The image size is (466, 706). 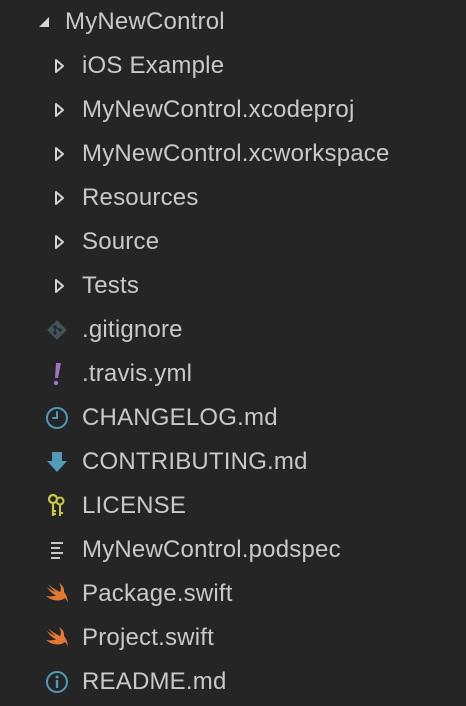 What do you see at coordinates (140, 197) in the screenshot?
I see `tree-item-label: Resources` at bounding box center [140, 197].